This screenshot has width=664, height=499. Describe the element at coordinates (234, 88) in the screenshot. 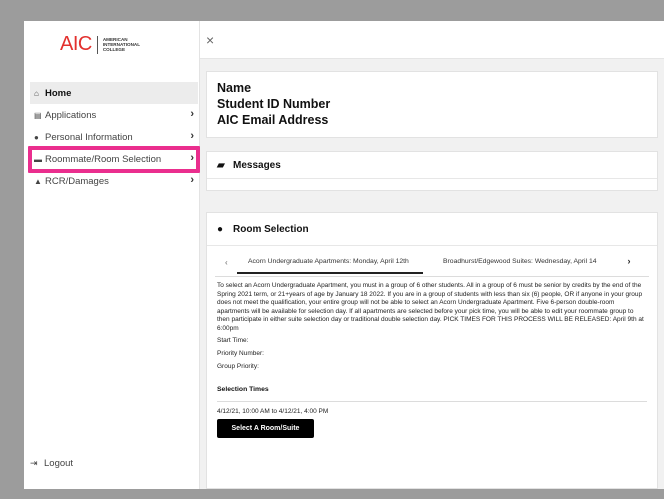

I see `student-name-label: Name` at that location.